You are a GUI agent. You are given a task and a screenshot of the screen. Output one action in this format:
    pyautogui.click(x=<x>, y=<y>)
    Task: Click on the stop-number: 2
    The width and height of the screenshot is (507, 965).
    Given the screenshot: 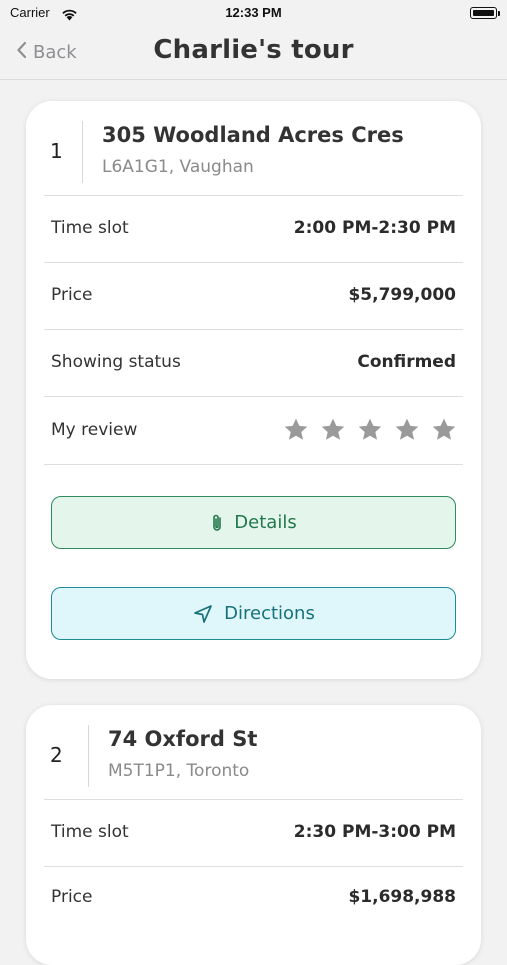 What is the action you would take?
    pyautogui.click(x=56, y=755)
    